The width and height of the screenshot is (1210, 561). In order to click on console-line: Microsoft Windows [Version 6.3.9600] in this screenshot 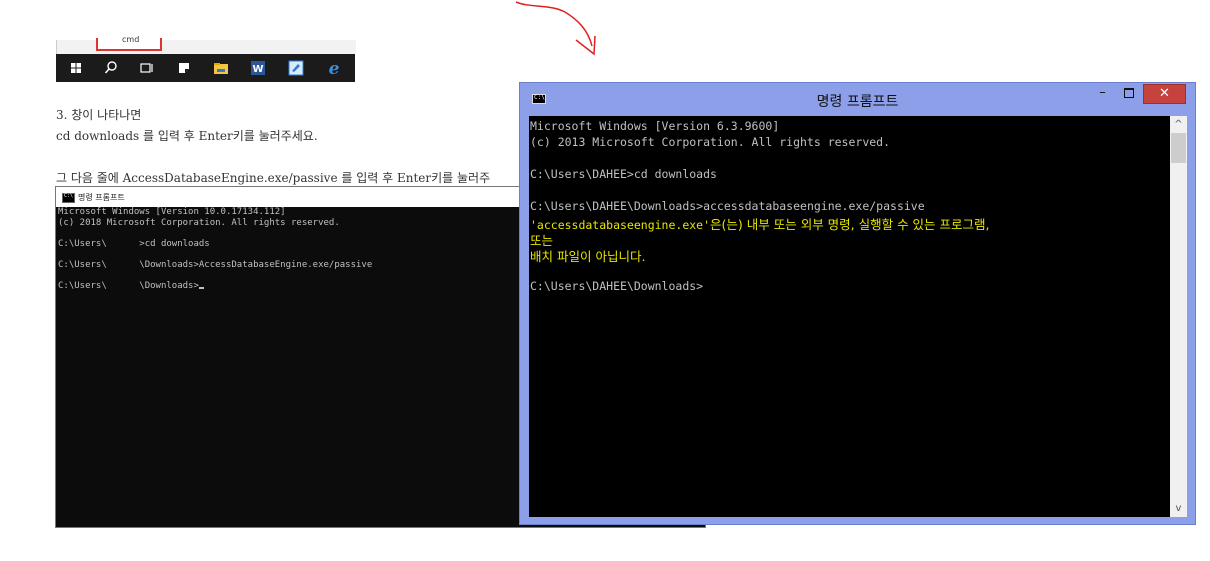, I will do `click(655, 126)`.